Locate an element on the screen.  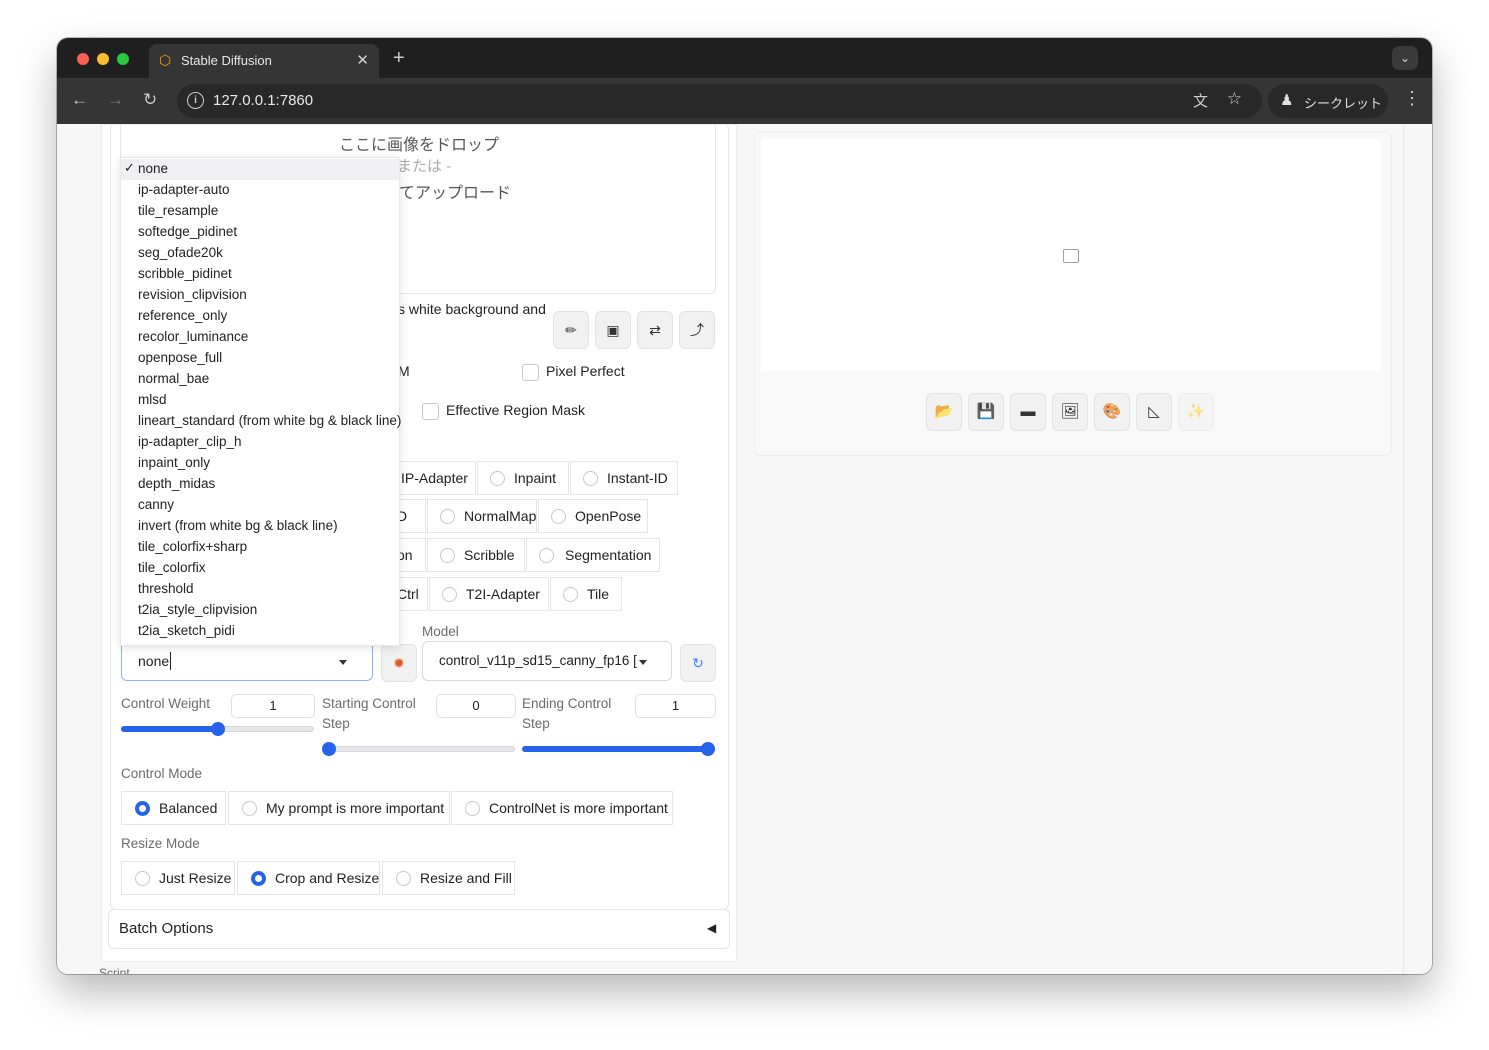
forward-icon: → is located at coordinates (115, 100).